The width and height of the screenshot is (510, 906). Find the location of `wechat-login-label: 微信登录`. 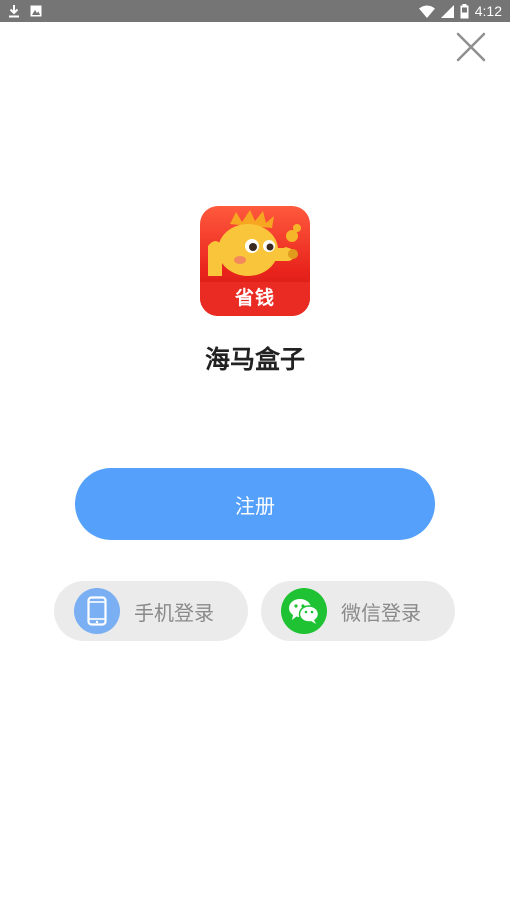

wechat-login-label: 微信登录 is located at coordinates (381, 612).